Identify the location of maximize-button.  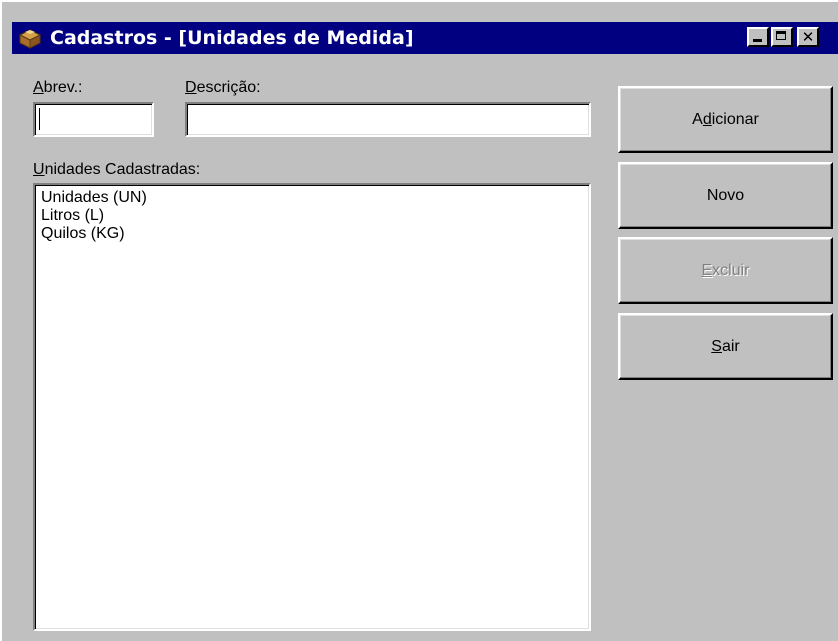
(782, 37).